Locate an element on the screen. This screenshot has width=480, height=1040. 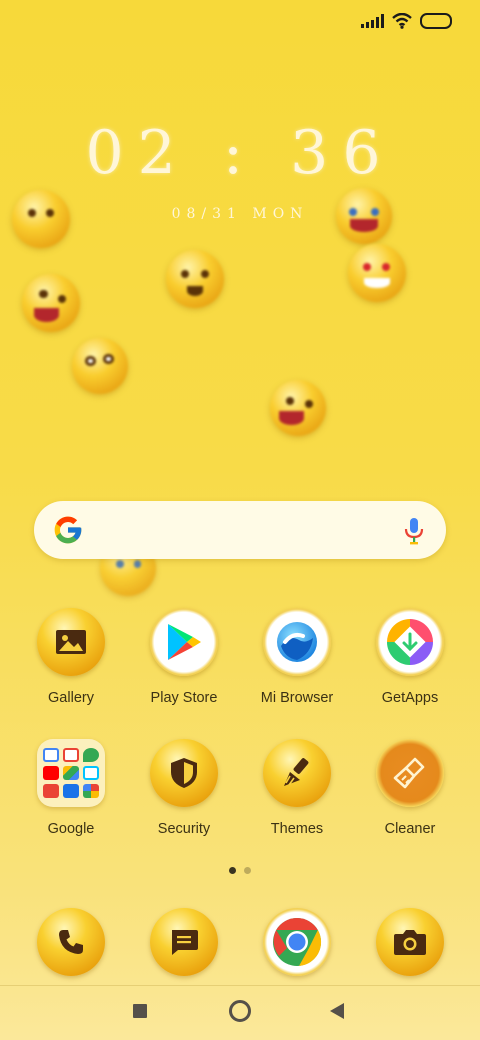
themes-brush-icon is located at coordinates (297, 773).